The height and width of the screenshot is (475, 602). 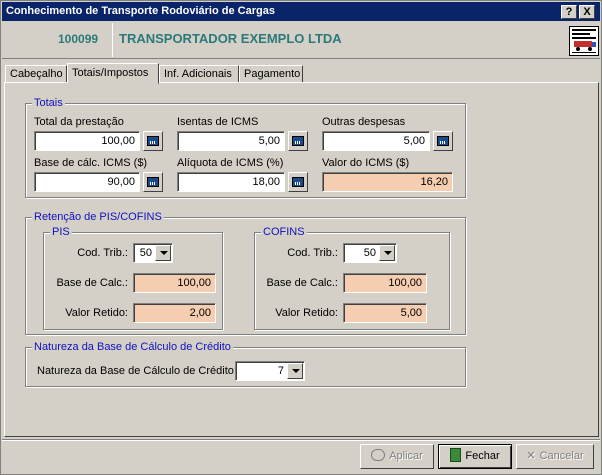 What do you see at coordinates (482, 456) in the screenshot?
I see `fechar-label: Fechar` at bounding box center [482, 456].